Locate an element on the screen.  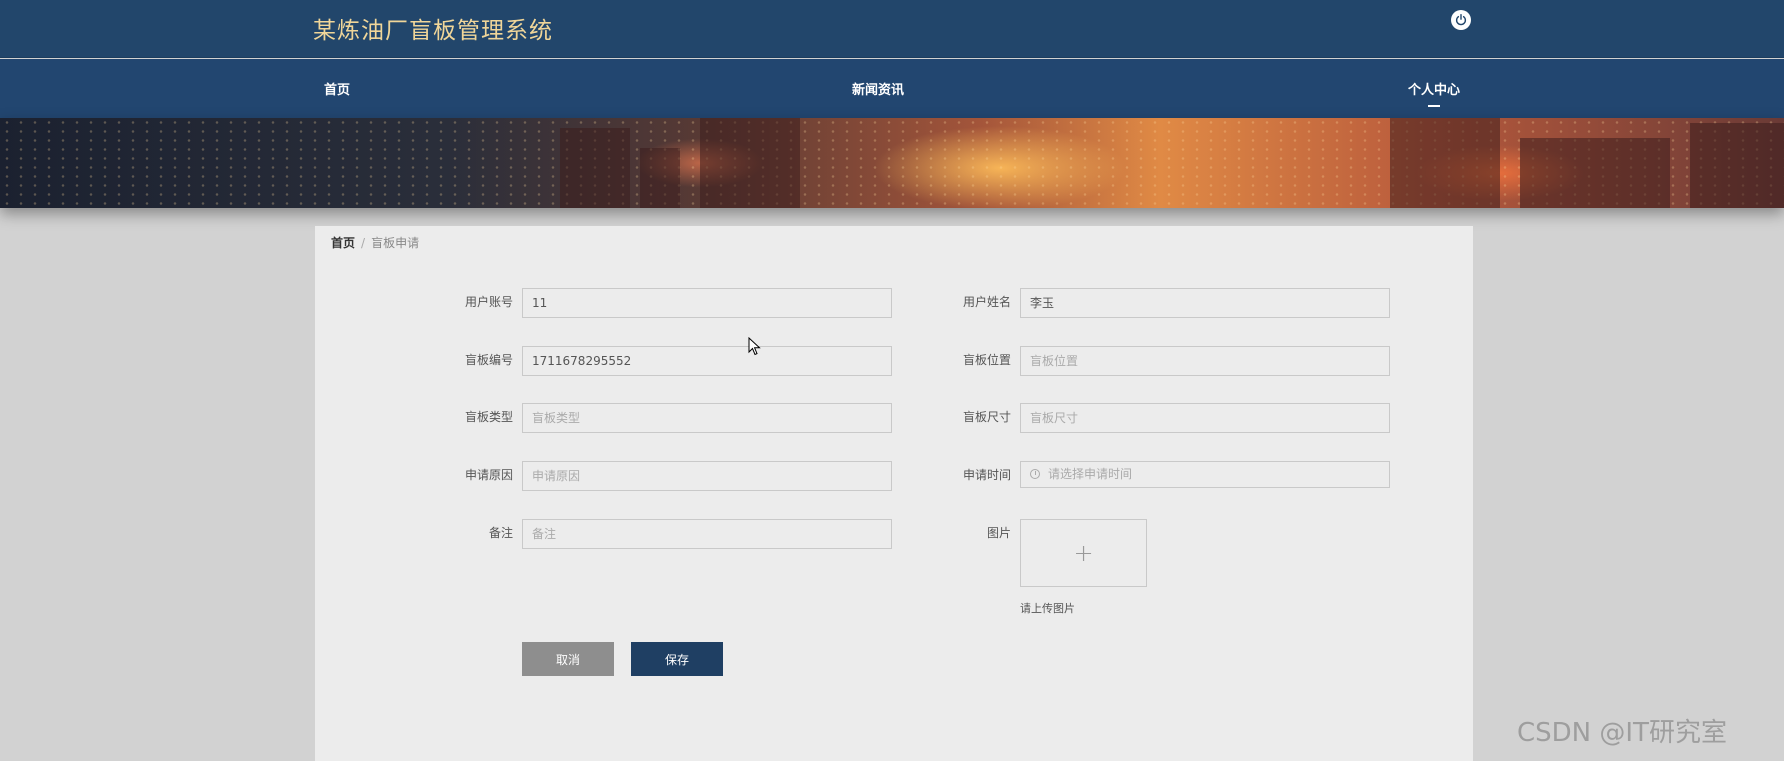
breadcrumb: 首页 / 盲板申请 is located at coordinates (375, 242).